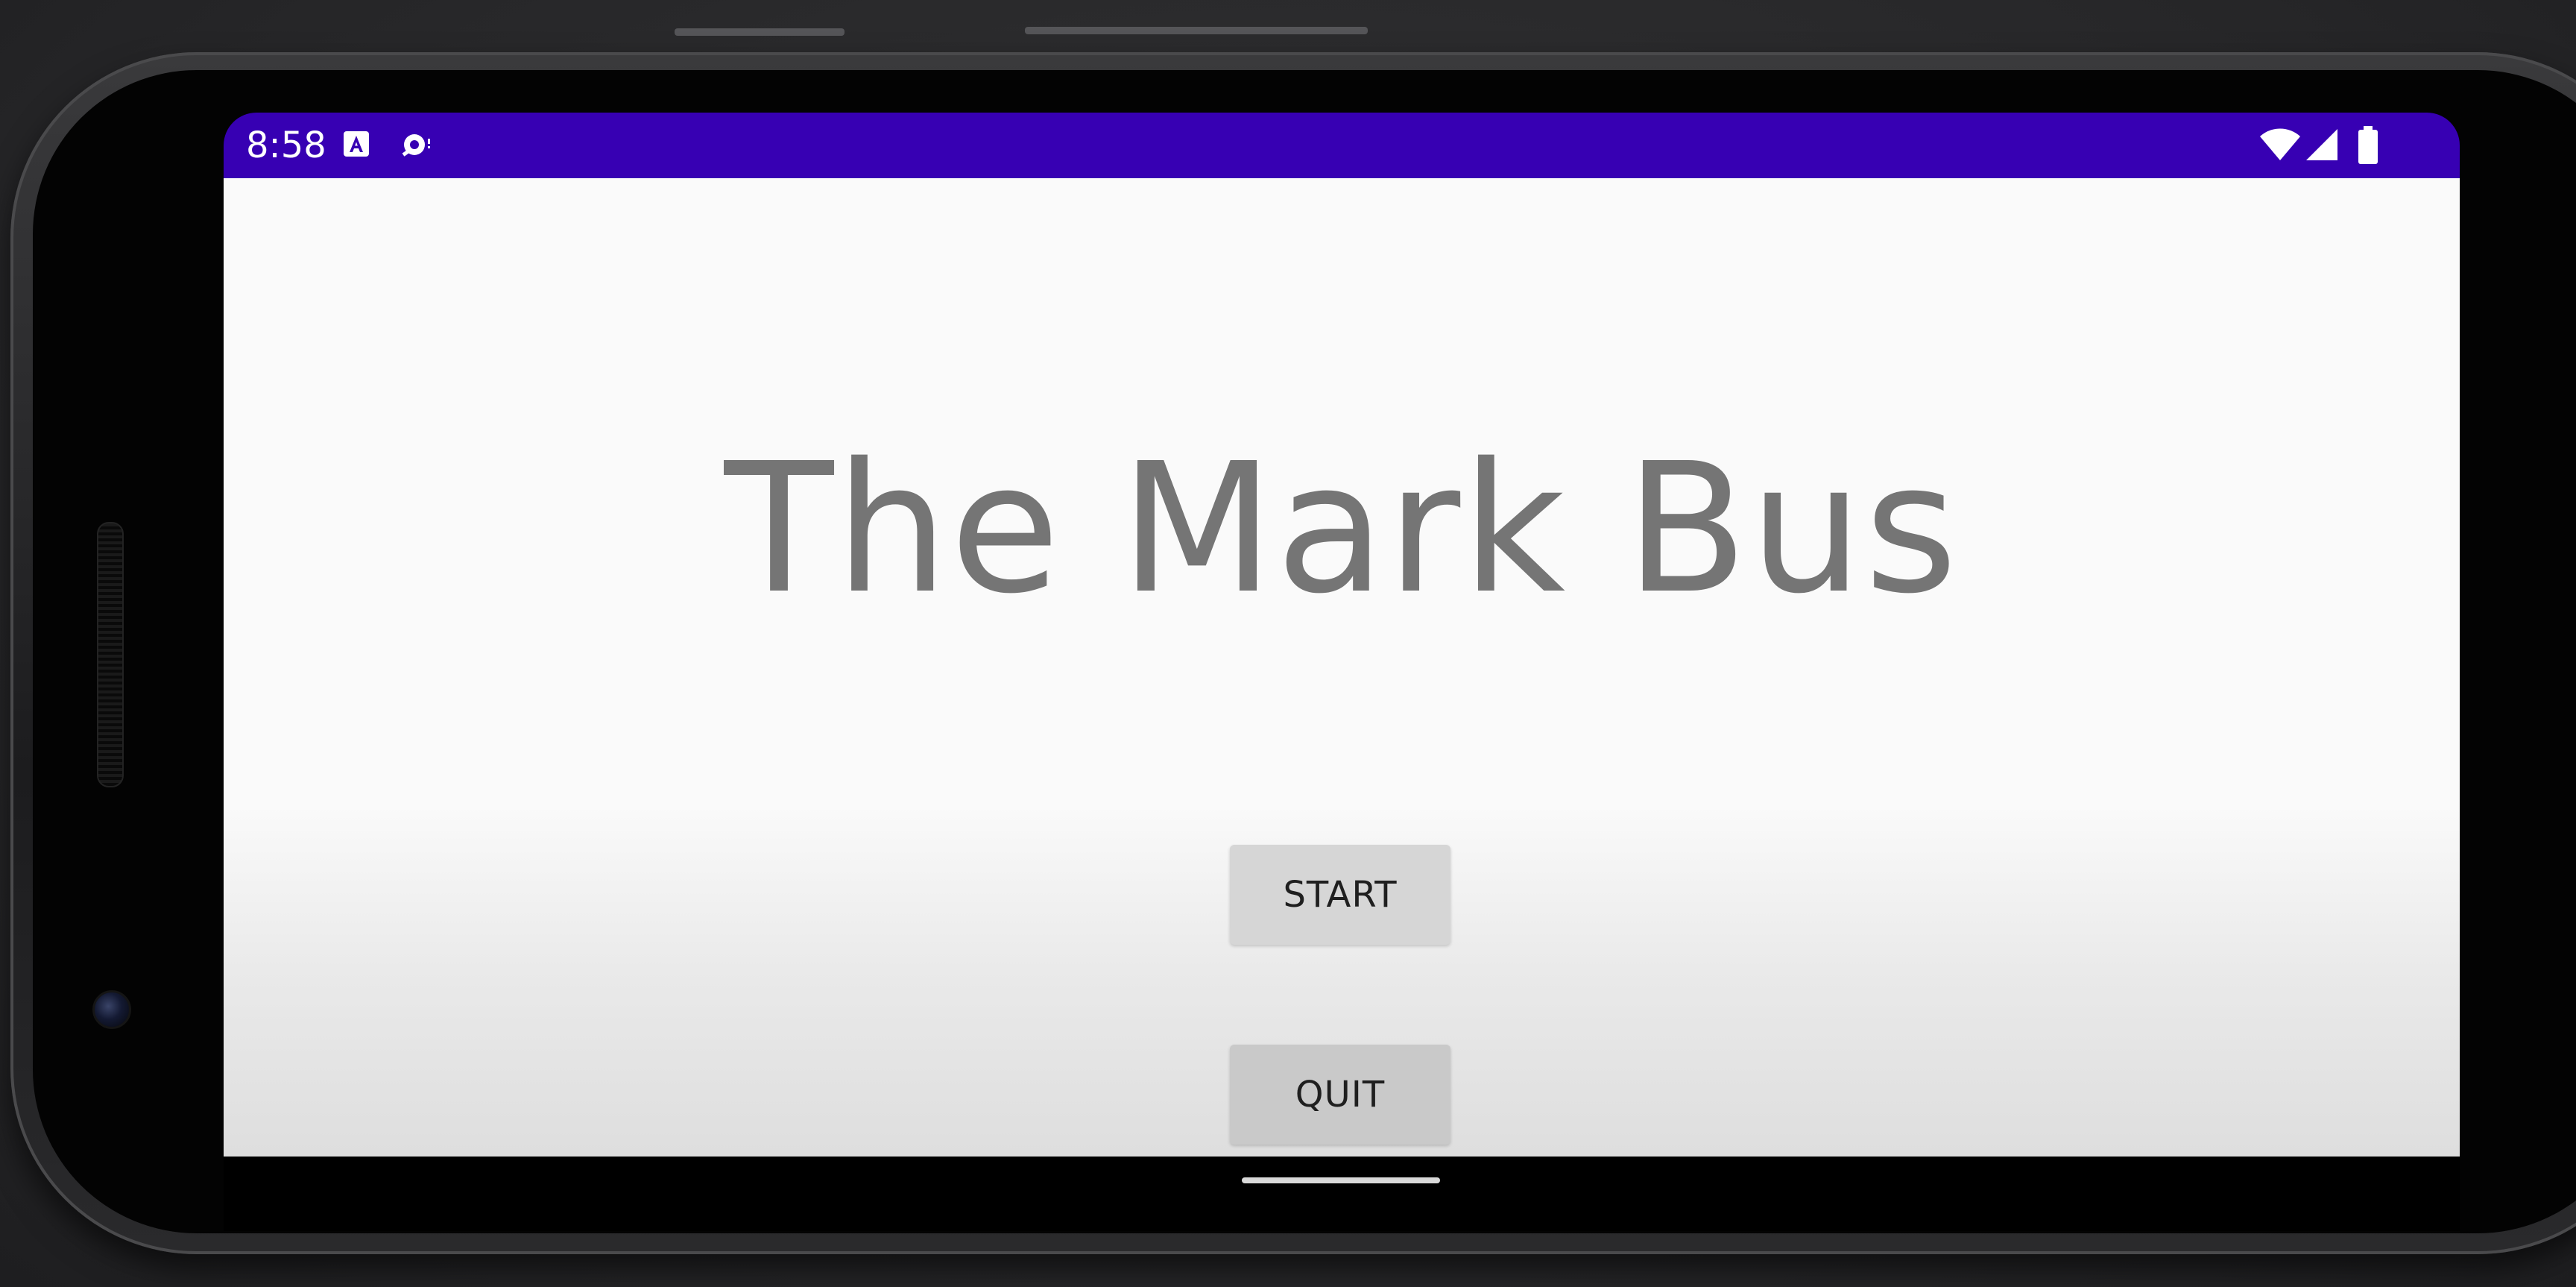 The width and height of the screenshot is (2576, 1287). What do you see at coordinates (2368, 147) in the screenshot?
I see `battery-icon` at bounding box center [2368, 147].